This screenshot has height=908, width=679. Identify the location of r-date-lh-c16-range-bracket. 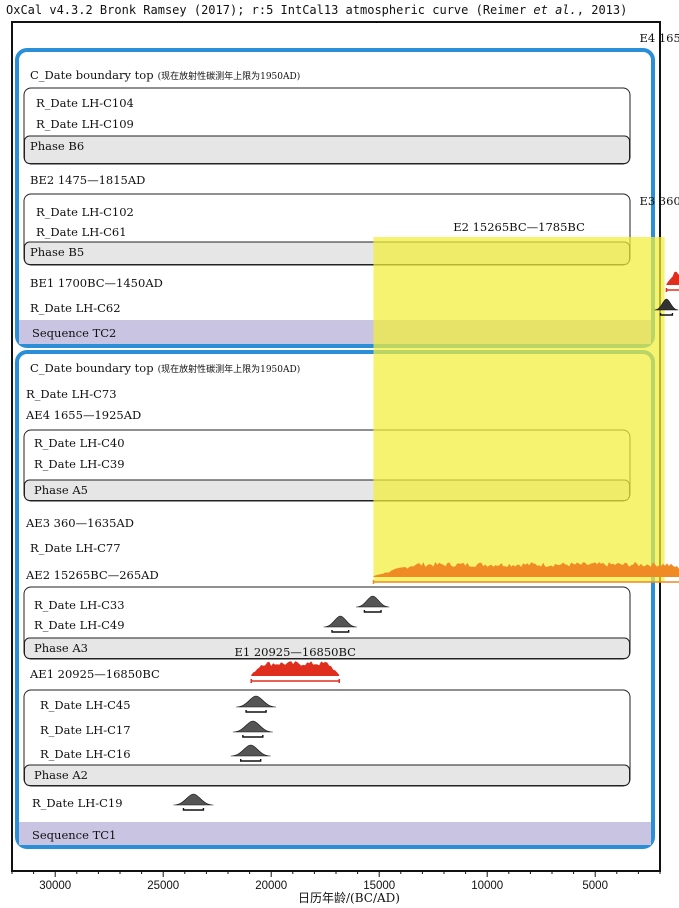
(251, 760).